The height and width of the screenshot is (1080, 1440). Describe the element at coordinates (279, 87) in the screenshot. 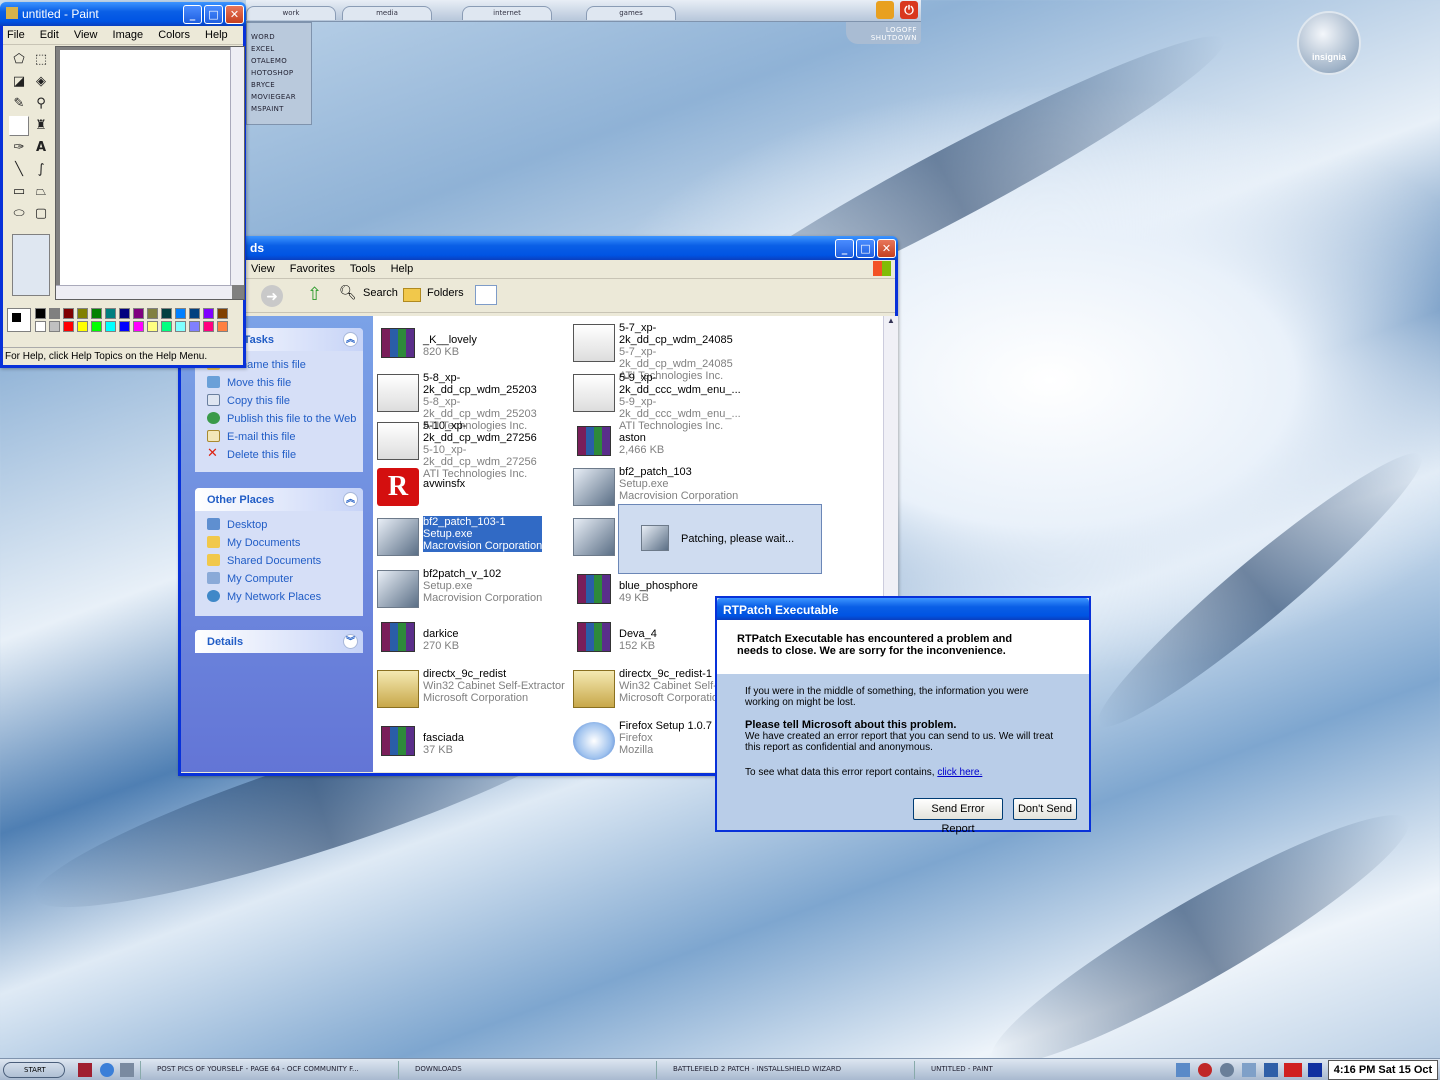

I see `launcher-app: BRYCE` at that location.